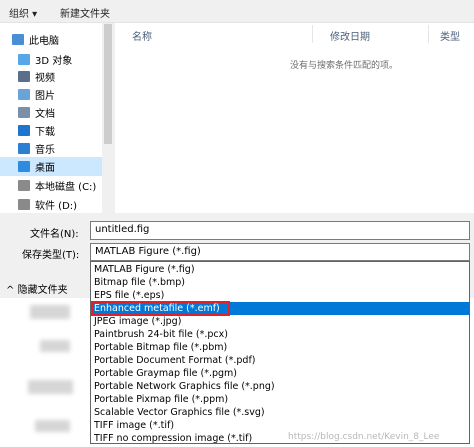 The width and height of the screenshot is (474, 447). What do you see at coordinates (280, 412) in the screenshot?
I see `filetype-option-svg: Scalable Vector Graphics file (*.svg)` at bounding box center [280, 412].